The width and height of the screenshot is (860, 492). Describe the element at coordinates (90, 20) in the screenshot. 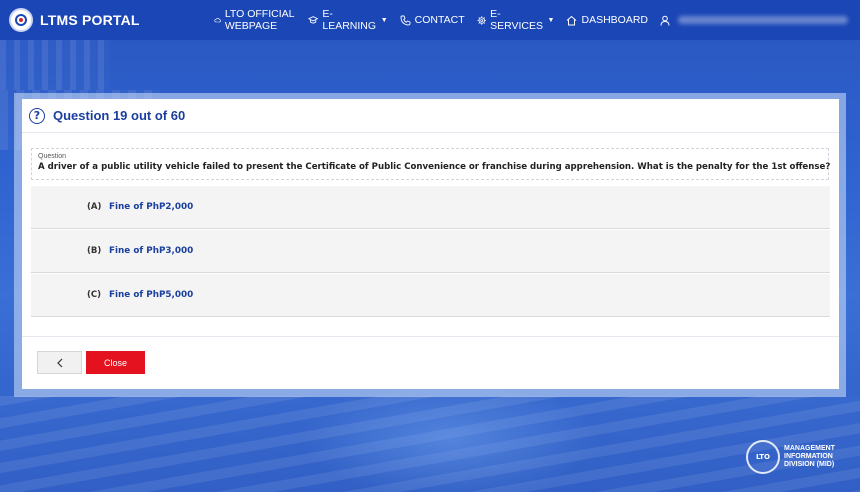

I see `brand-title: LTMS PORTAL` at that location.